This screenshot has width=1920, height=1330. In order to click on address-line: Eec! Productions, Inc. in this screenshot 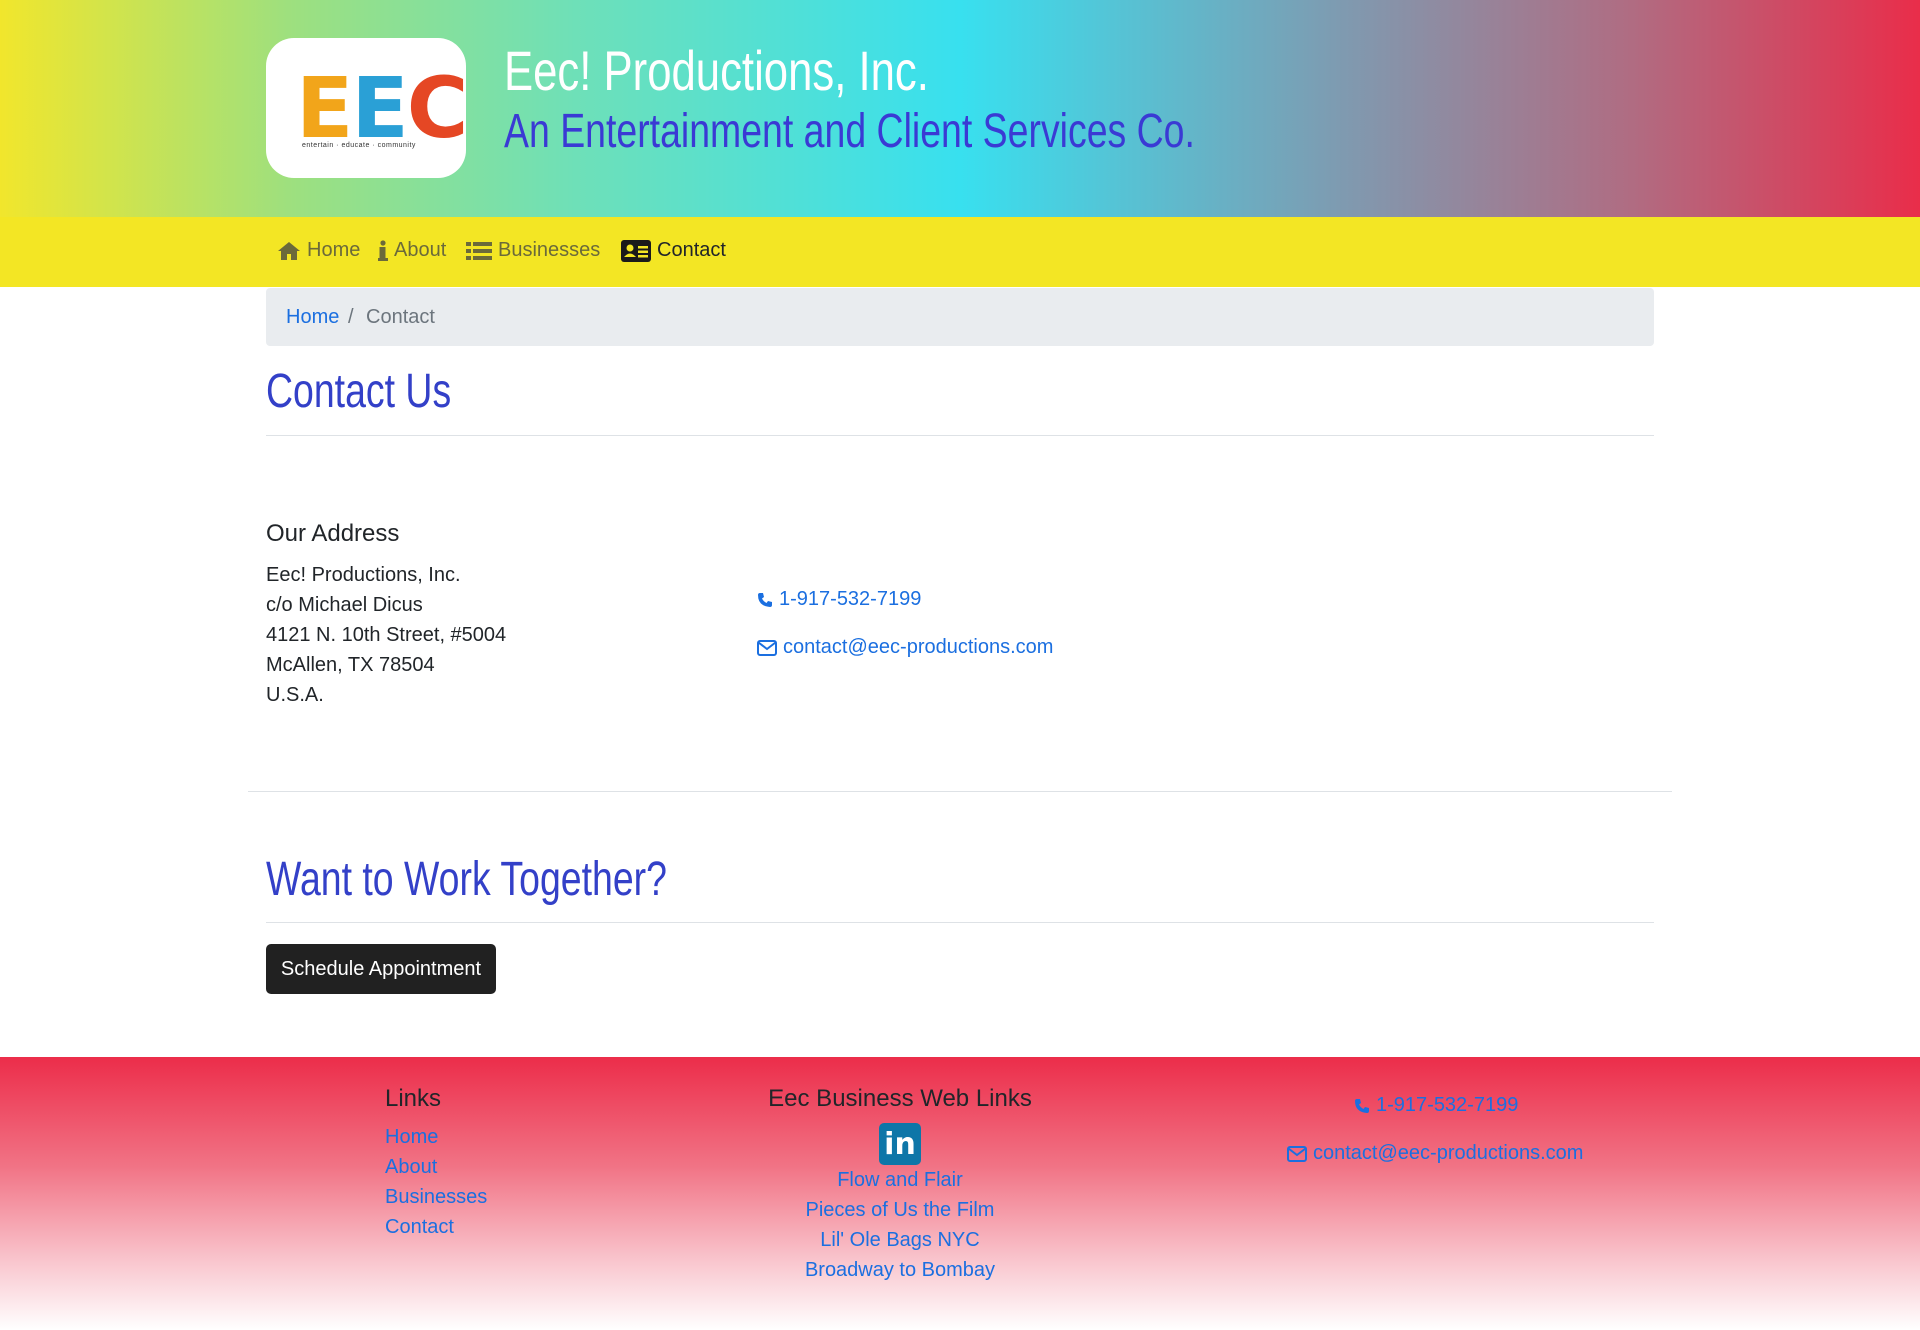, I will do `click(363, 575)`.